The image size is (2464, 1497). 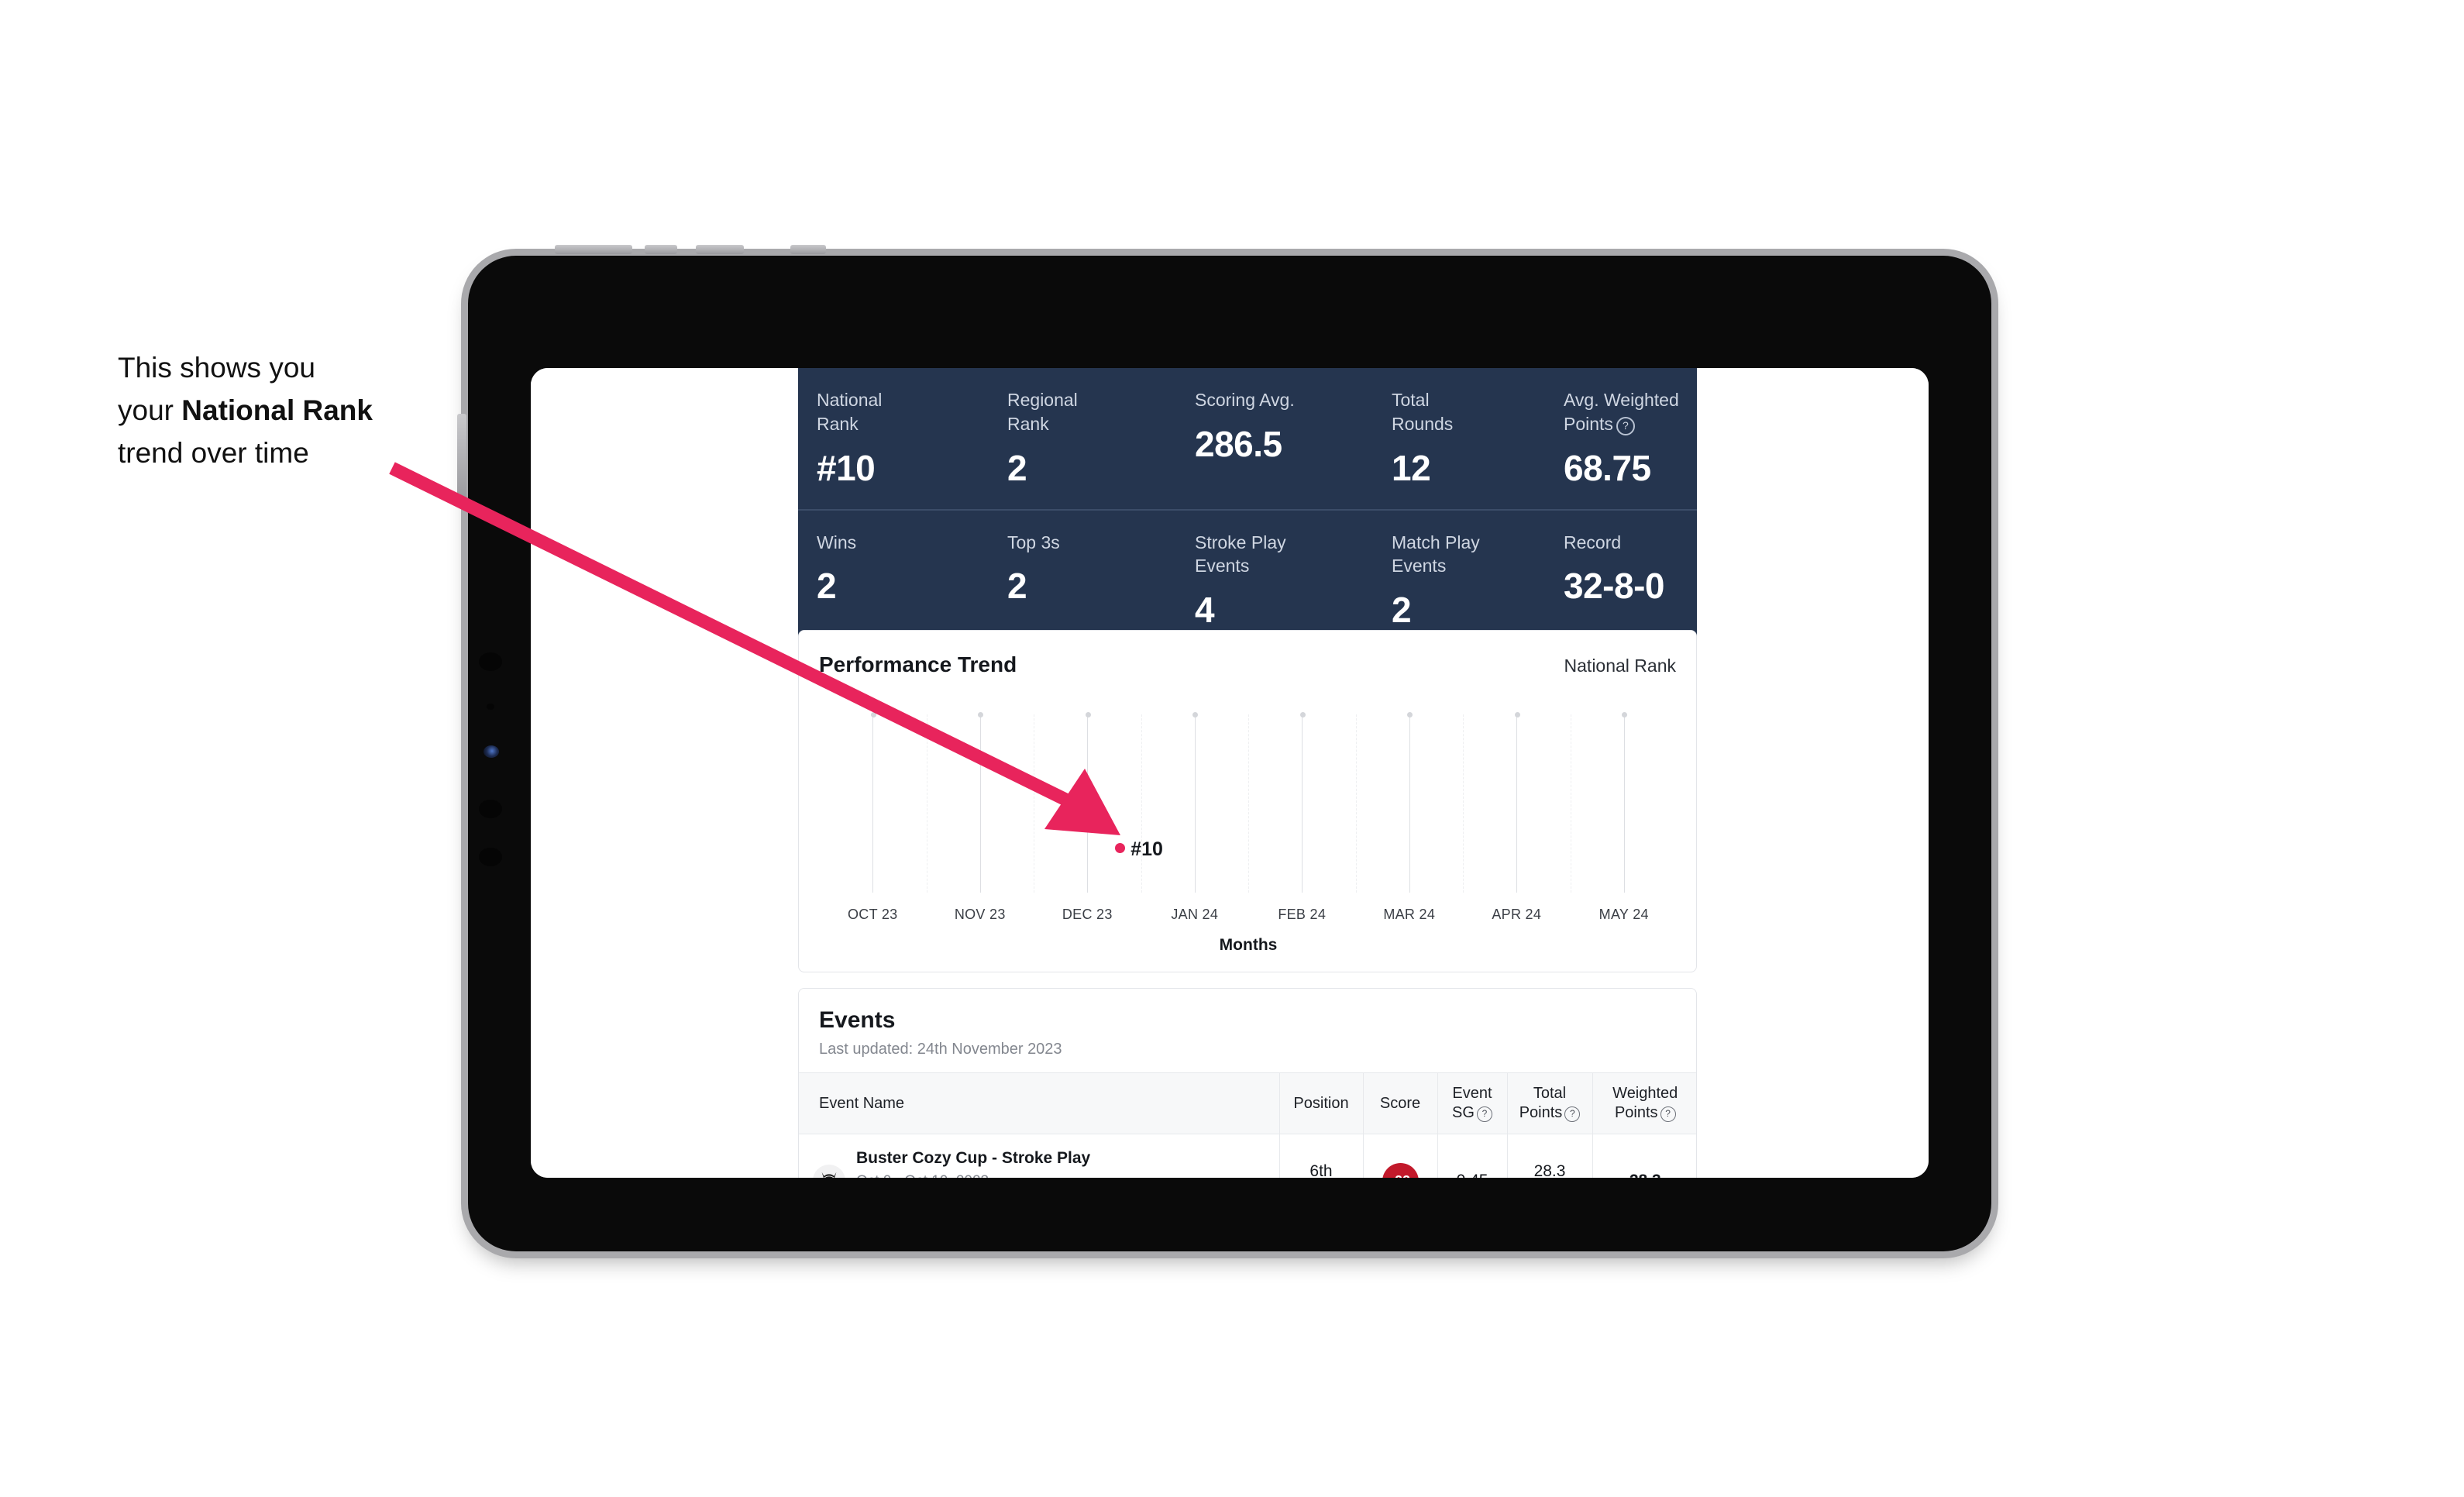 What do you see at coordinates (1625, 425) in the screenshot?
I see `help-icon: ?` at bounding box center [1625, 425].